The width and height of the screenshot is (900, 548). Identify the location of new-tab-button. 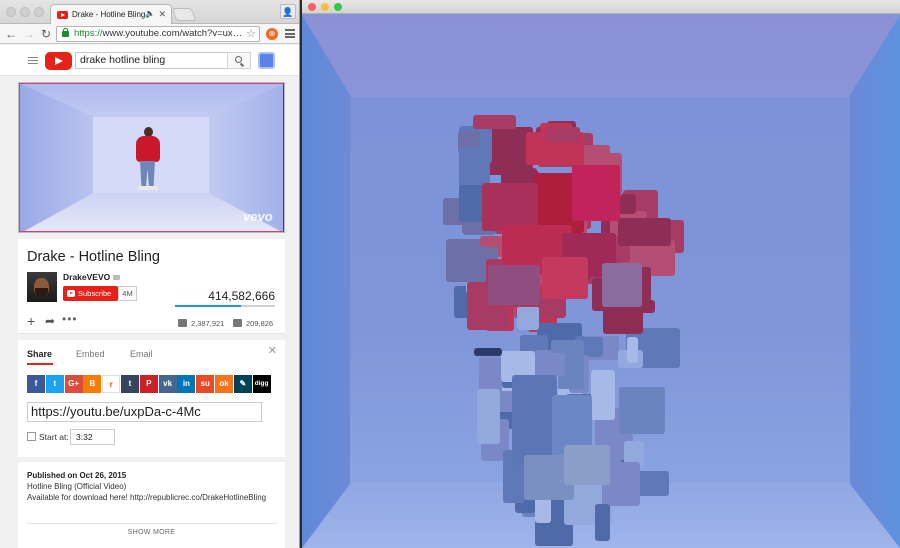
(184, 14).